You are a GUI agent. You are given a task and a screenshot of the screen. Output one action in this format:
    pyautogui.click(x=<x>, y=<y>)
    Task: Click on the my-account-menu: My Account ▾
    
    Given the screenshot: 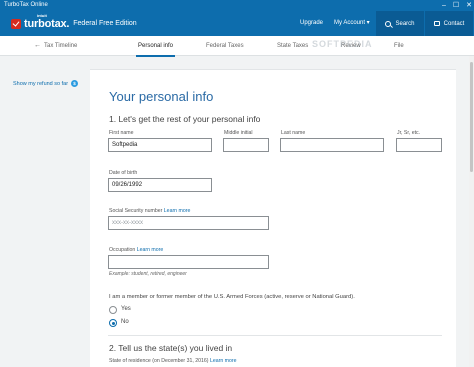 What is the action you would take?
    pyautogui.click(x=352, y=23)
    